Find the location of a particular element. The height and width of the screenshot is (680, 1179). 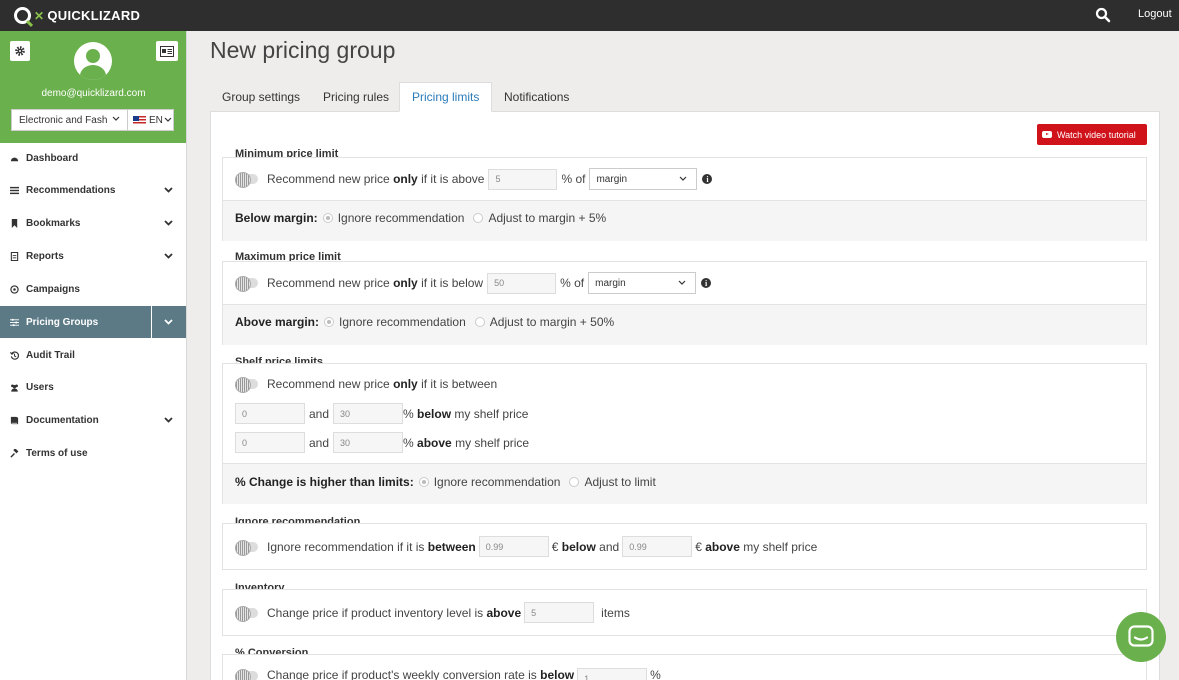

profile-card-button is located at coordinates (167, 51).